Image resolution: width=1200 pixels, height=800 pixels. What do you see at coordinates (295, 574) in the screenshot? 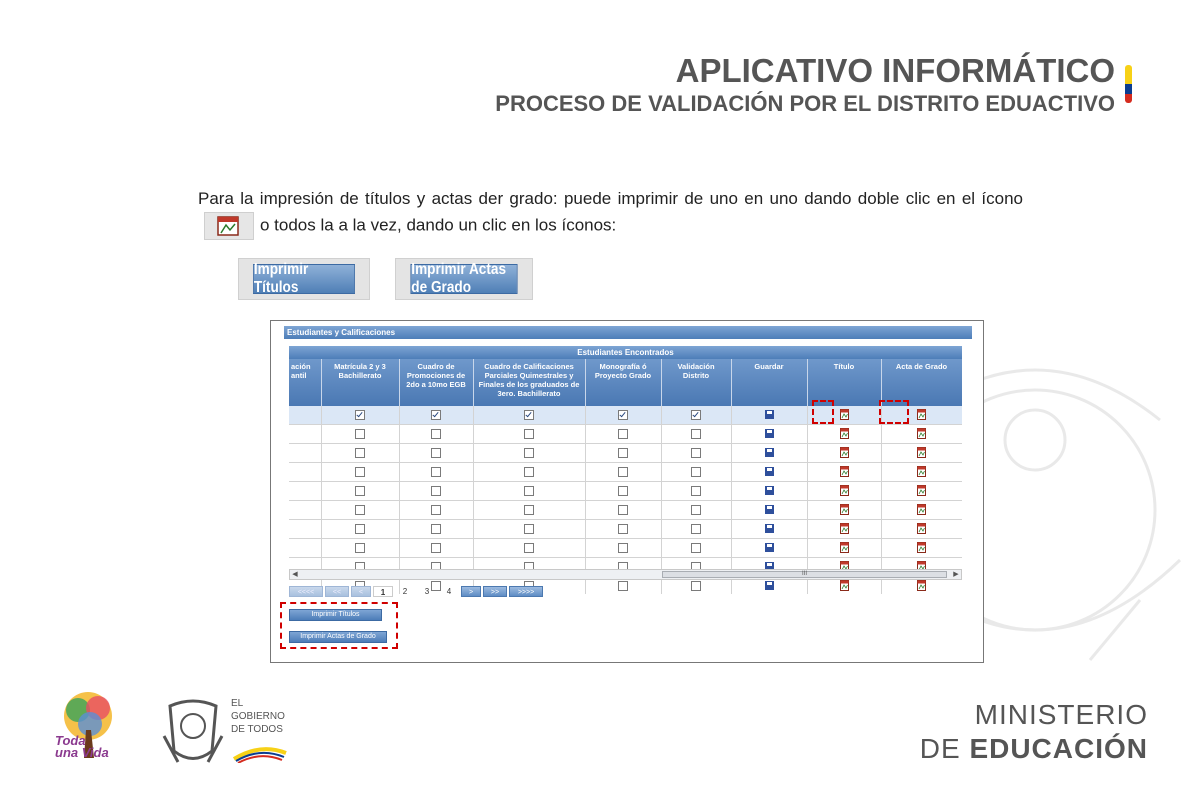
I see `scroll-left-icon: ◀` at bounding box center [295, 574].